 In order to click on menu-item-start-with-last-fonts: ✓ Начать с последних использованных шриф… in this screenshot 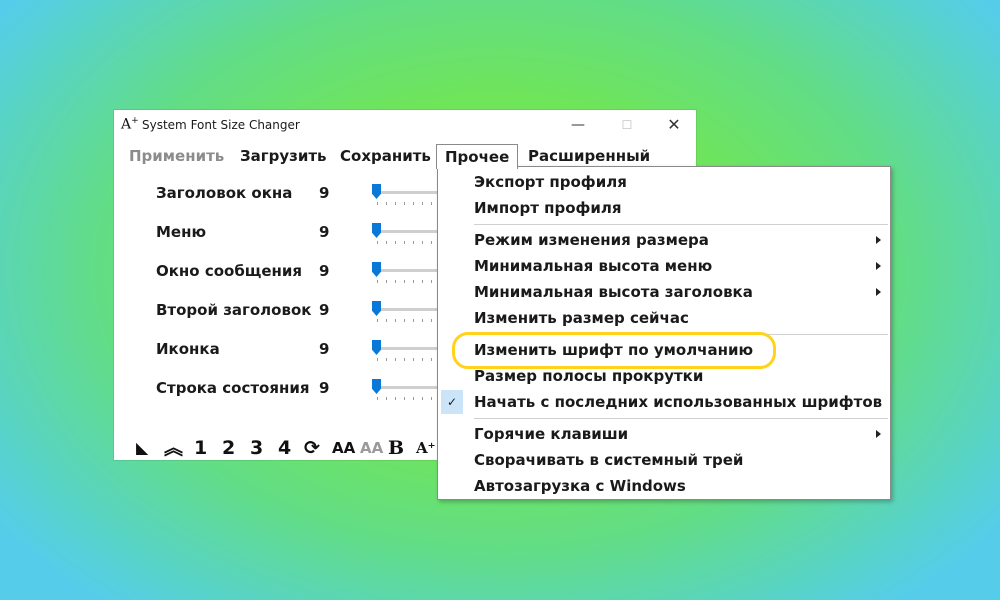, I will do `click(664, 402)`.